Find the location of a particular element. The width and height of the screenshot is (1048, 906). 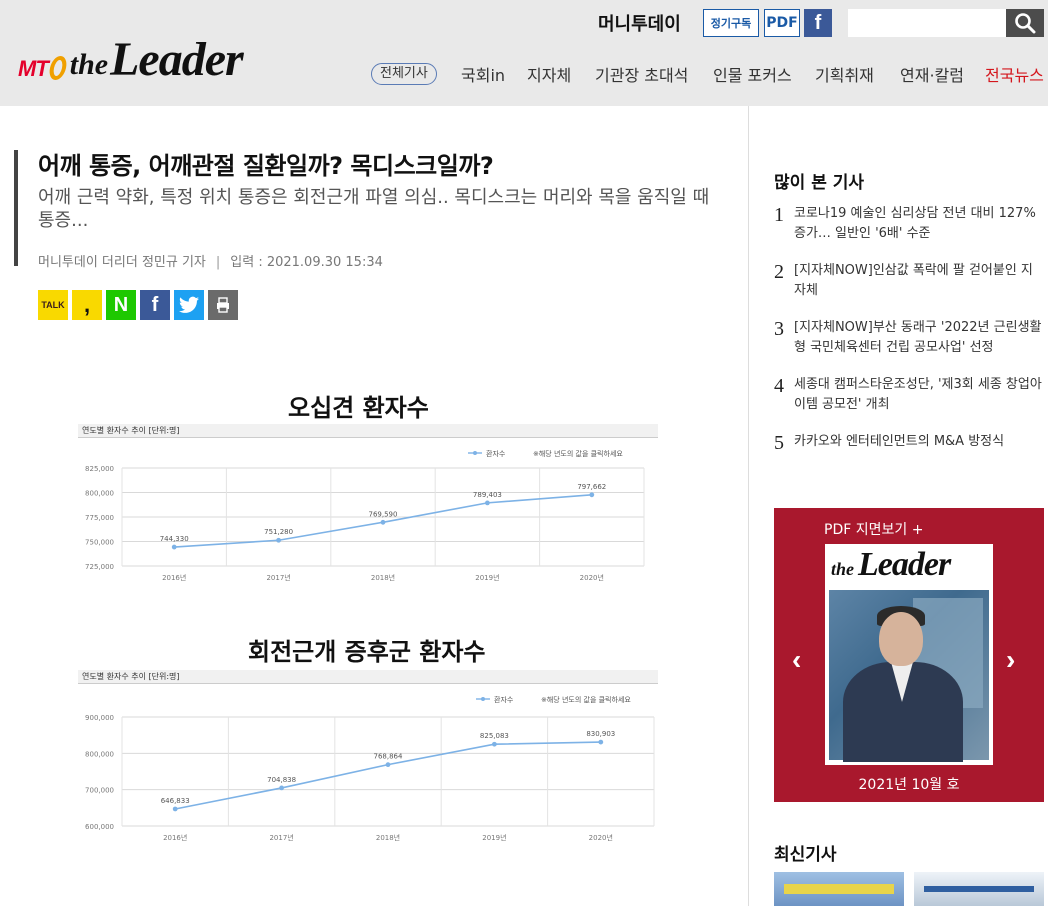

data-label: 769,590 is located at coordinates (383, 514).